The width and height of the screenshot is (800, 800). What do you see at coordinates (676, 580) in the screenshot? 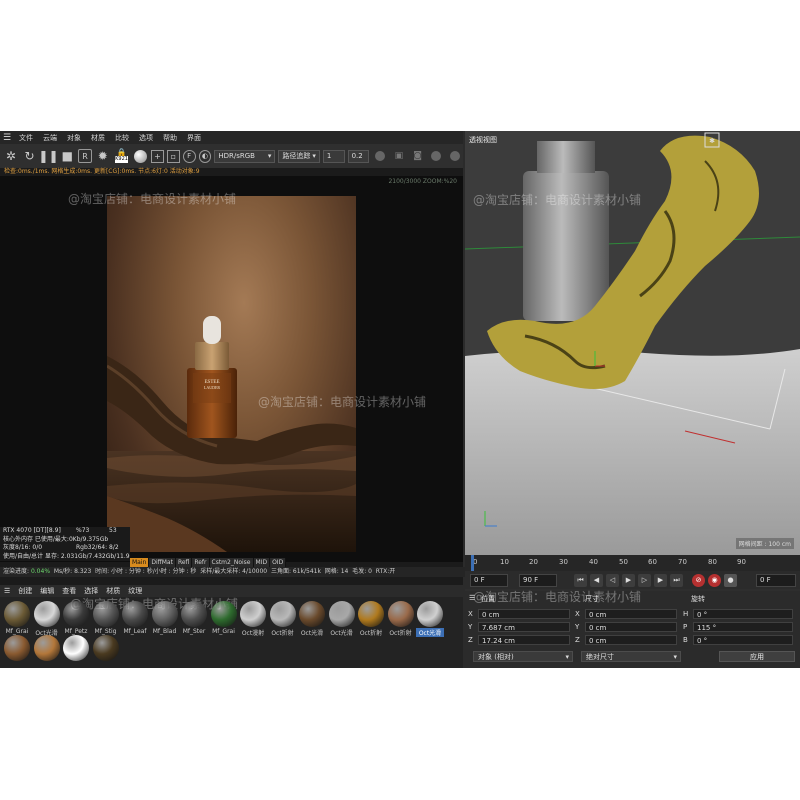
I see `go-to-end-icon: ⏭` at bounding box center [676, 580].